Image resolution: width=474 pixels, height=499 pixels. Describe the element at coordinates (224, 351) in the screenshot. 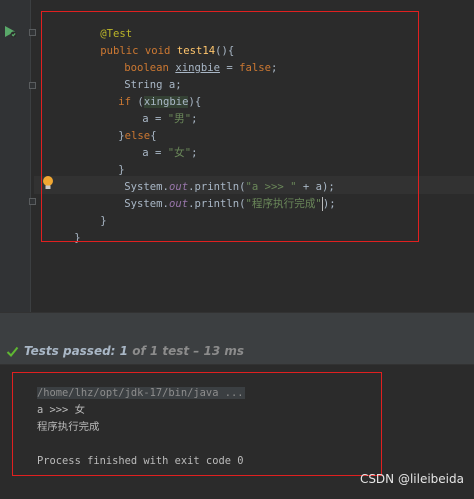

I see `test-duration: 13 ms` at that location.